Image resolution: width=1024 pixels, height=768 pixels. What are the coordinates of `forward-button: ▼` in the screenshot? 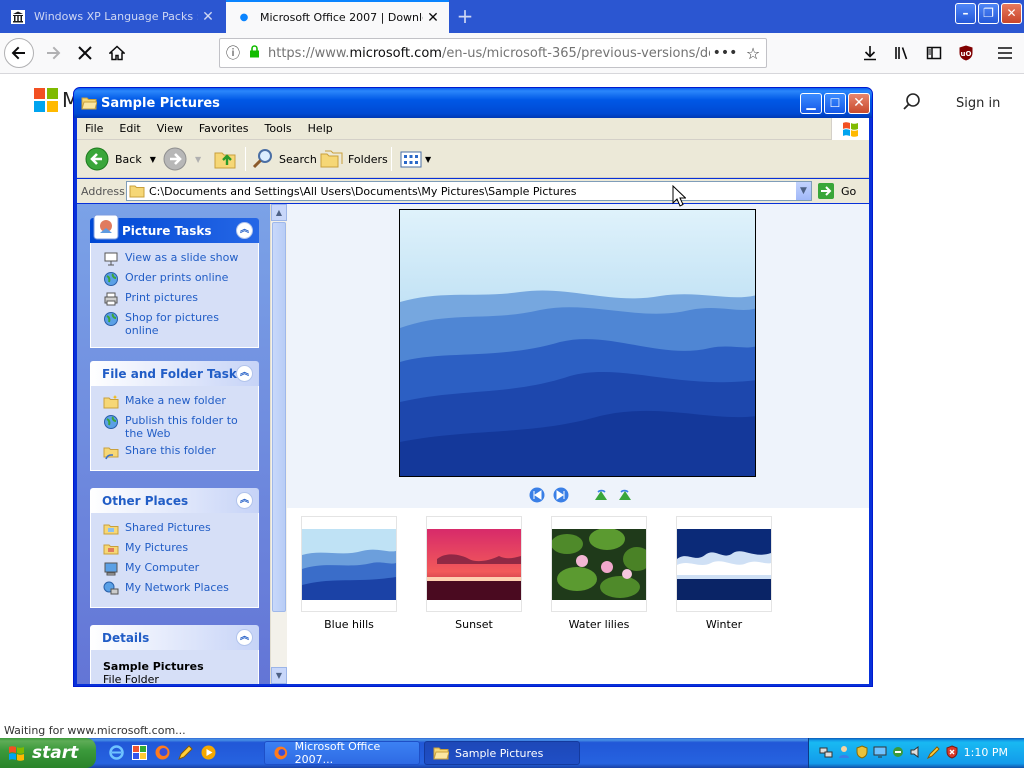 It's located at (182, 159).